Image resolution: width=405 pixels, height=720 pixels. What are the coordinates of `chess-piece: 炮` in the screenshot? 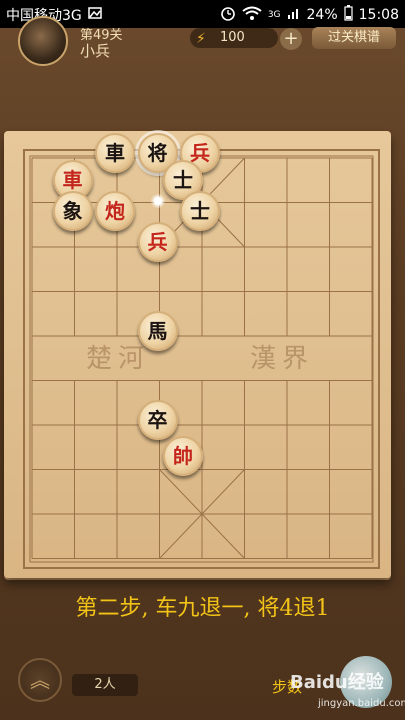 It's located at (115, 210).